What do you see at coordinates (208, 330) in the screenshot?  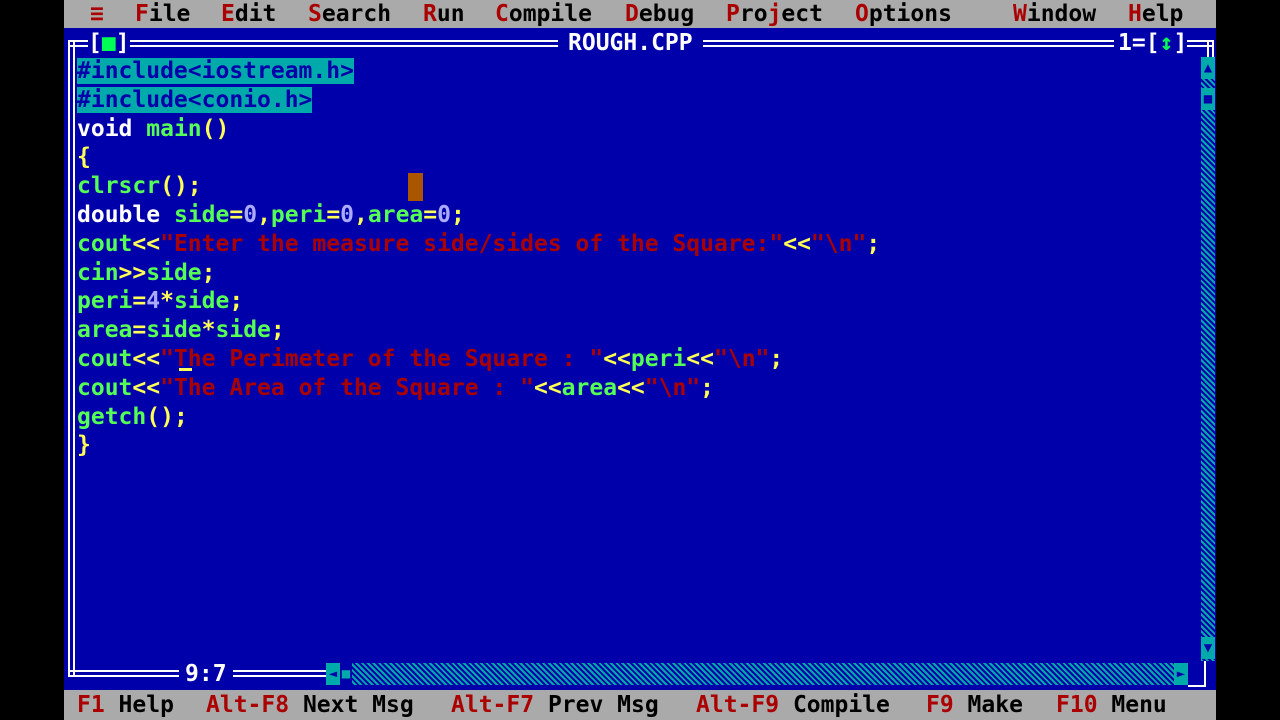 I see `code-token: *` at bounding box center [208, 330].